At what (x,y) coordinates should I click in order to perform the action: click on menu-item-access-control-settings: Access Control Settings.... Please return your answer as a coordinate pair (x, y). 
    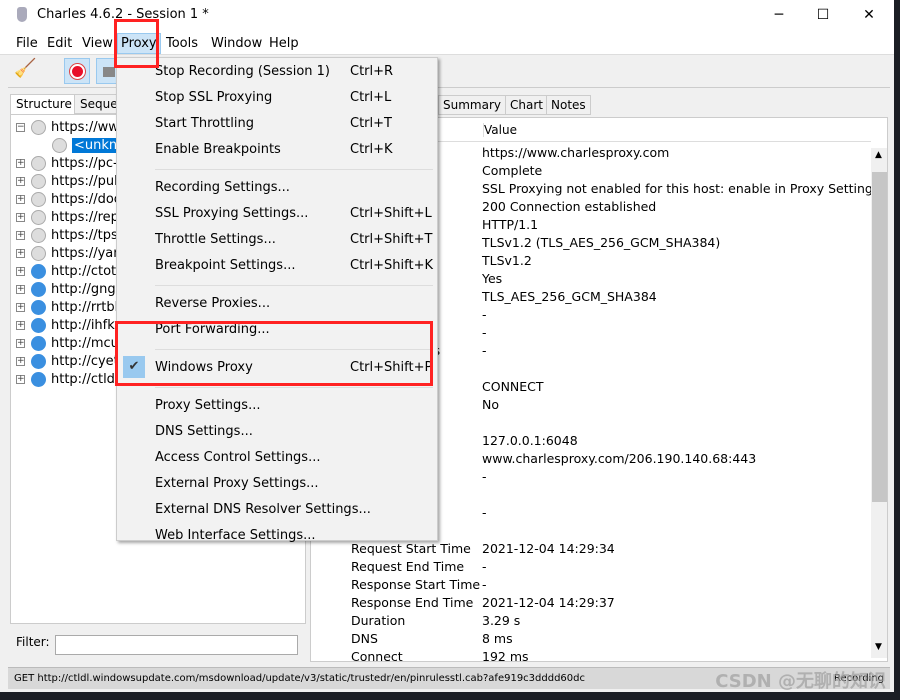
    Looking at the image, I should click on (277, 458).